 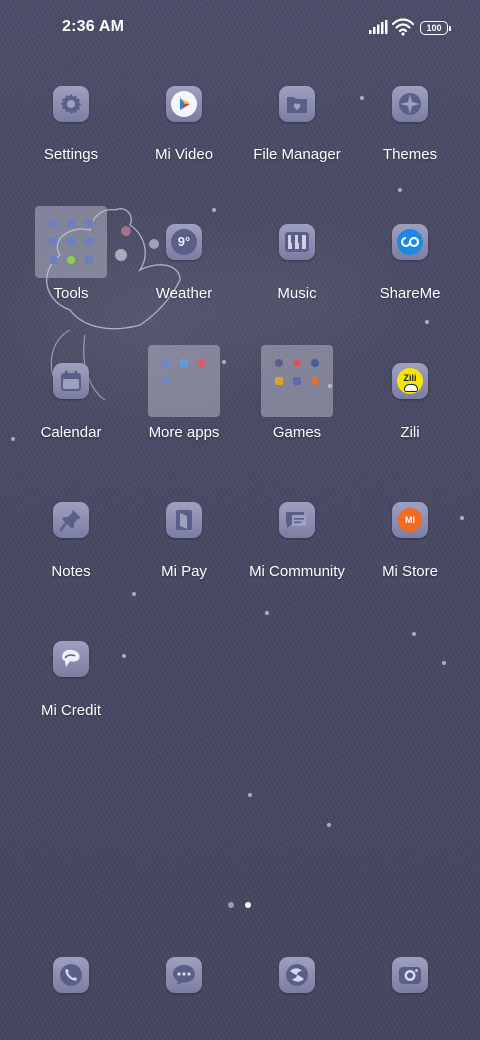 What do you see at coordinates (410, 154) in the screenshot?
I see `app-label: Themes` at bounding box center [410, 154].